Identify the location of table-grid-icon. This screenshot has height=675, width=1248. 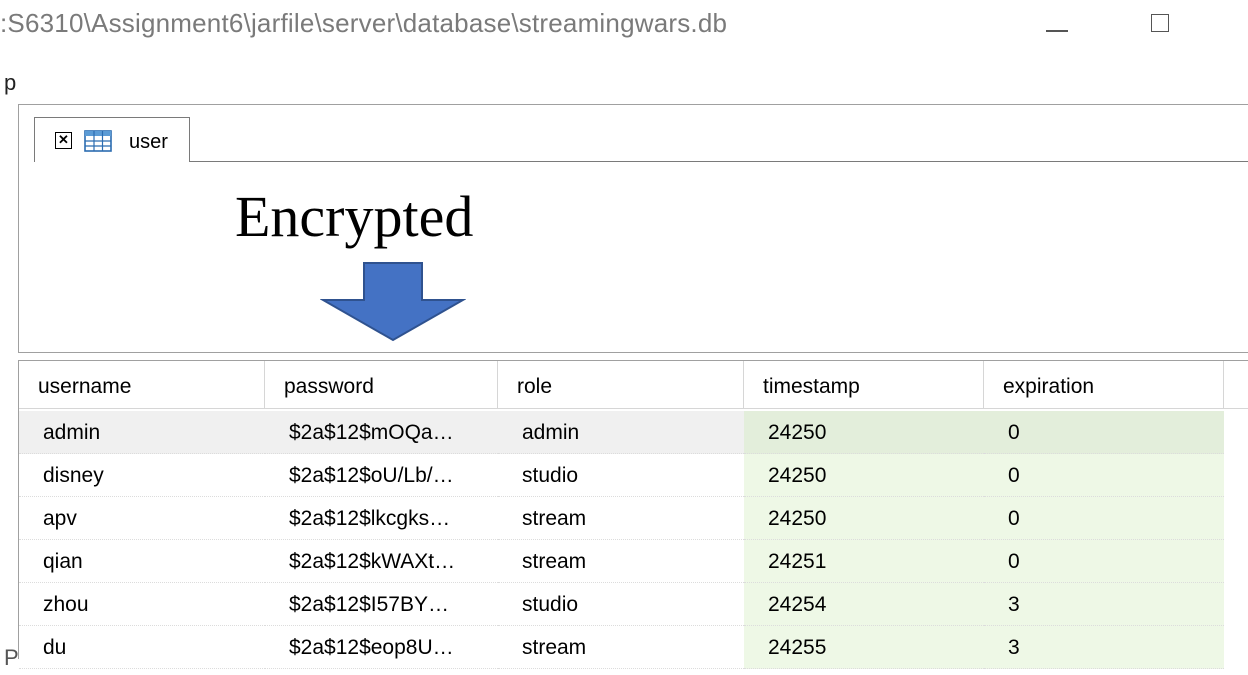
(98, 141).